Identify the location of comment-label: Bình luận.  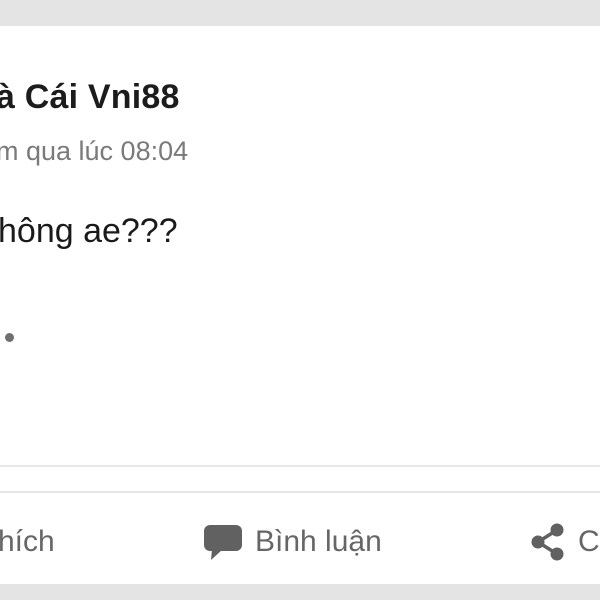
(318, 541).